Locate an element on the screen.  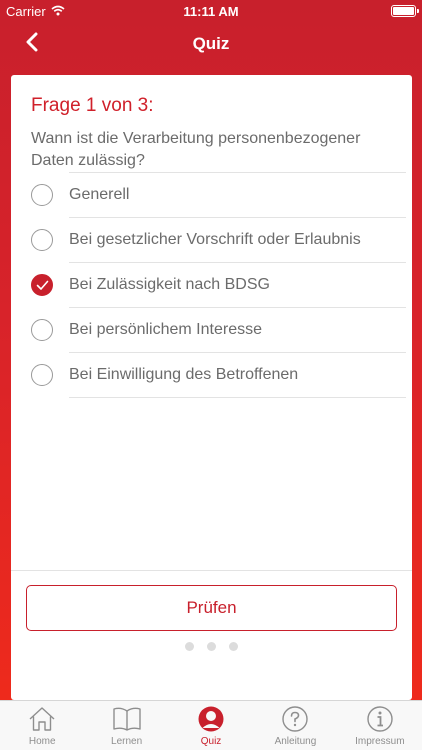
radio-button-checked is located at coordinates (42, 285).